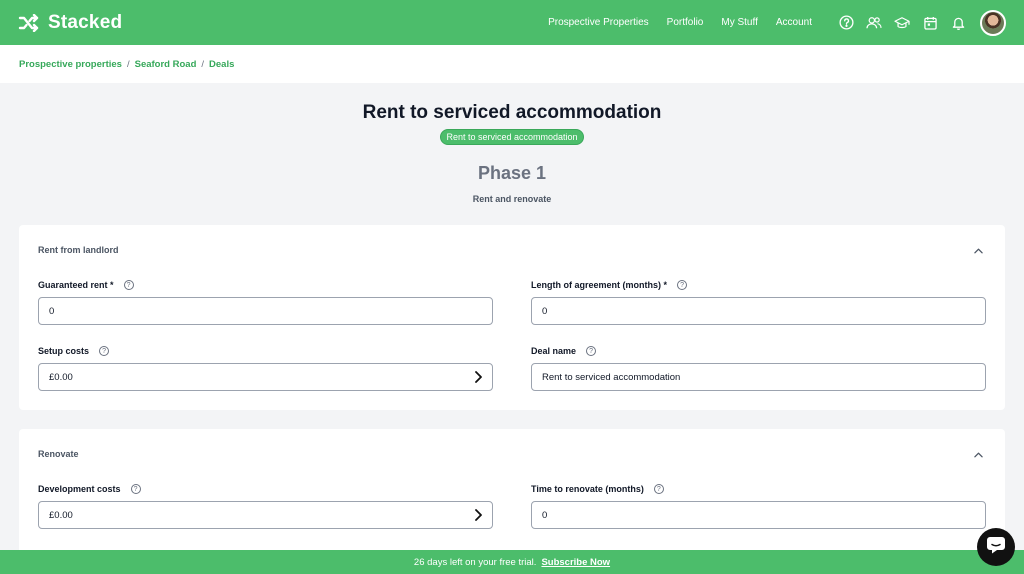  I want to click on calendar-icon, so click(930, 23).